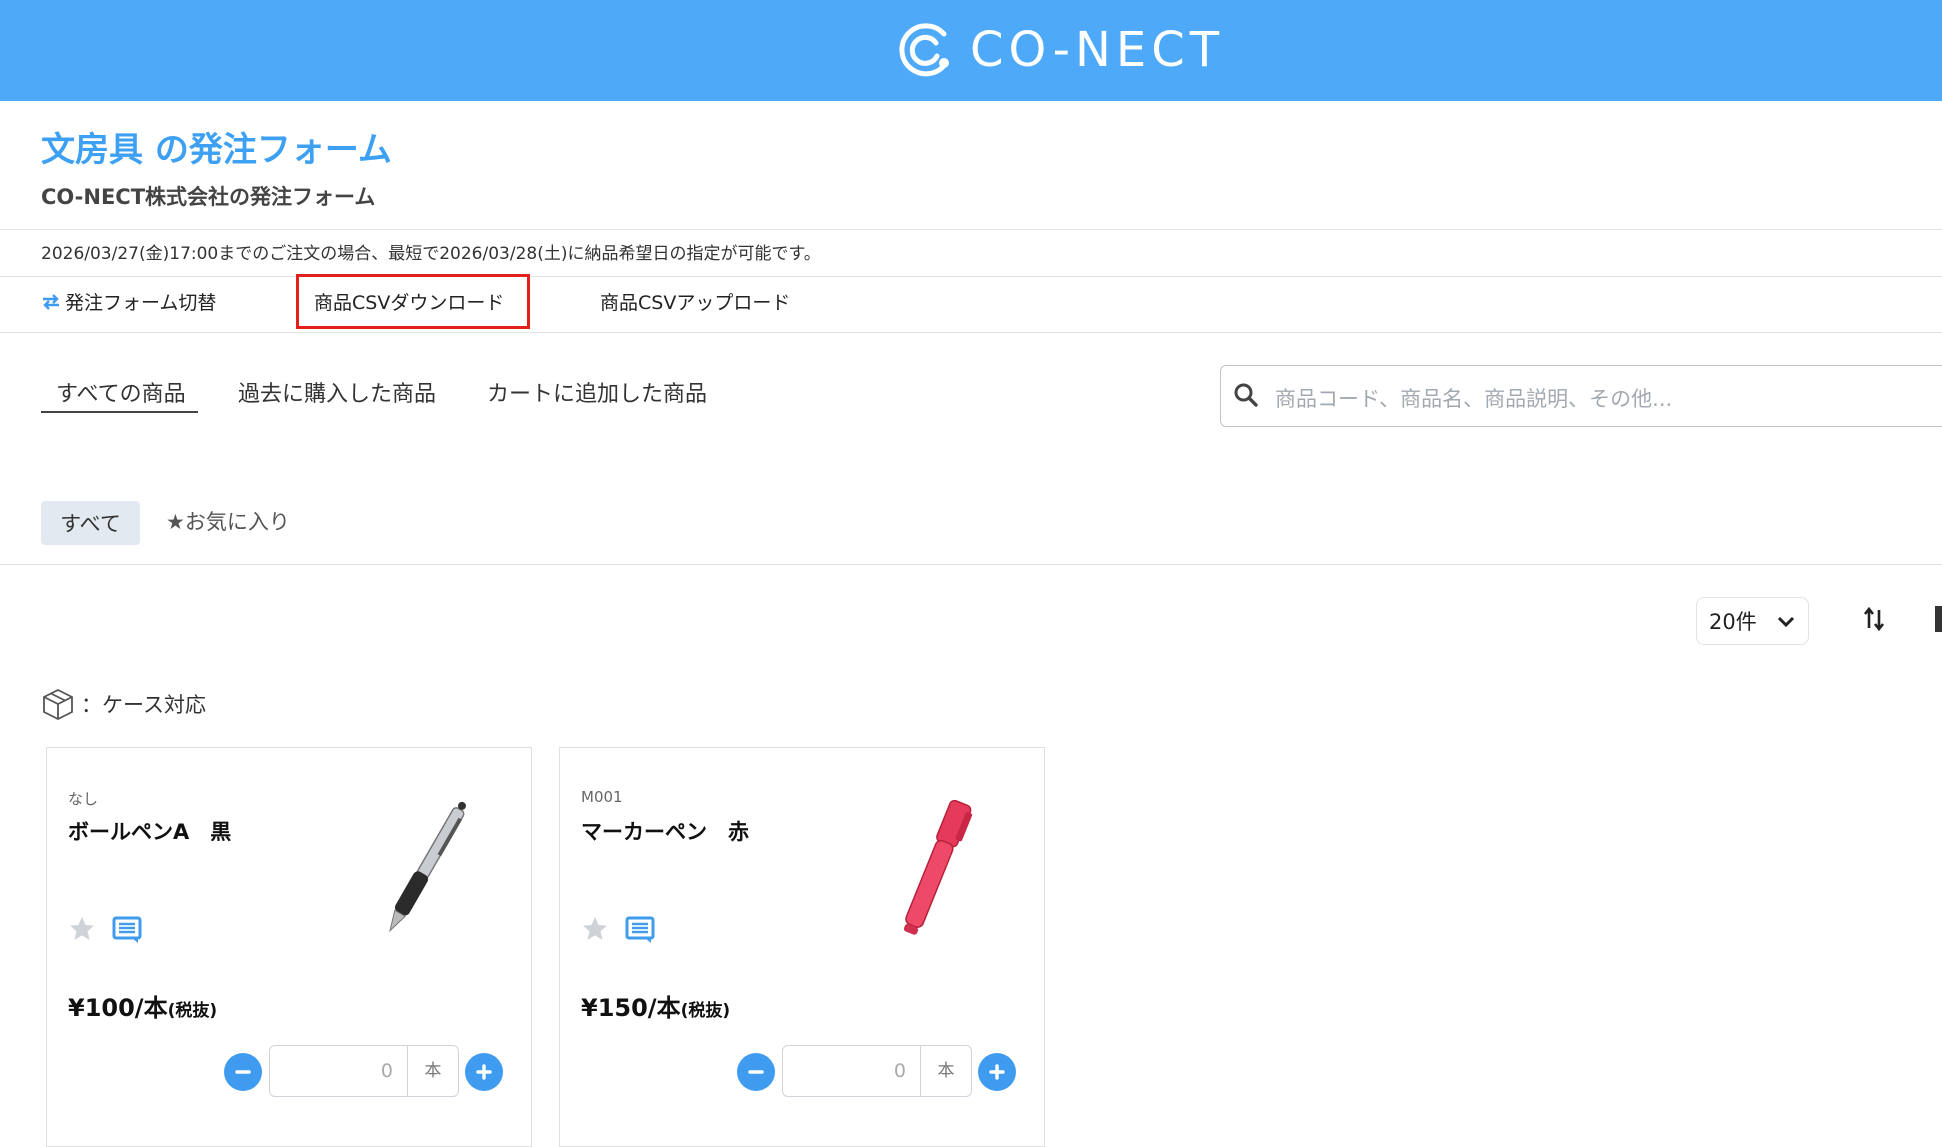  Describe the element at coordinates (228, 521) in the screenshot. I see `filter-favorites-chip: ★お気に入り` at that location.